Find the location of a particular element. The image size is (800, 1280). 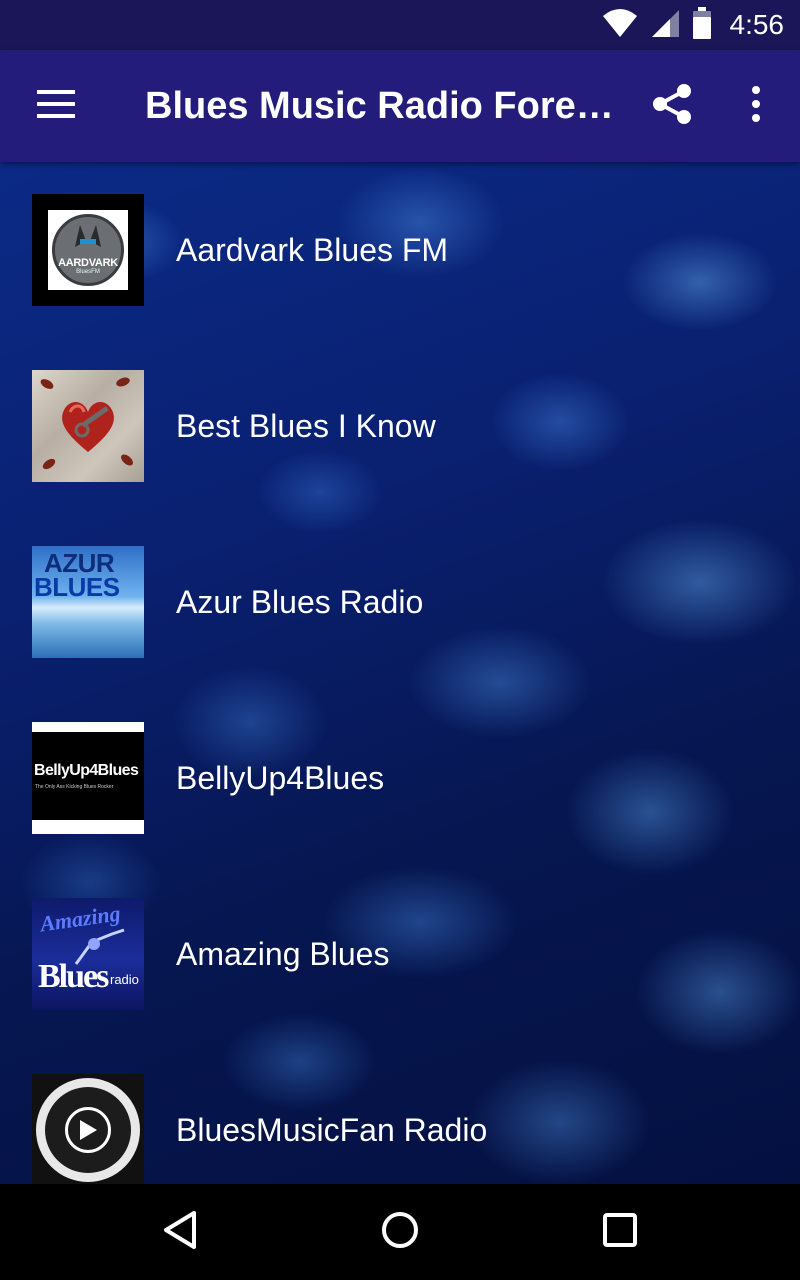

station-name: Aardvark Blues FM is located at coordinates (312, 250).